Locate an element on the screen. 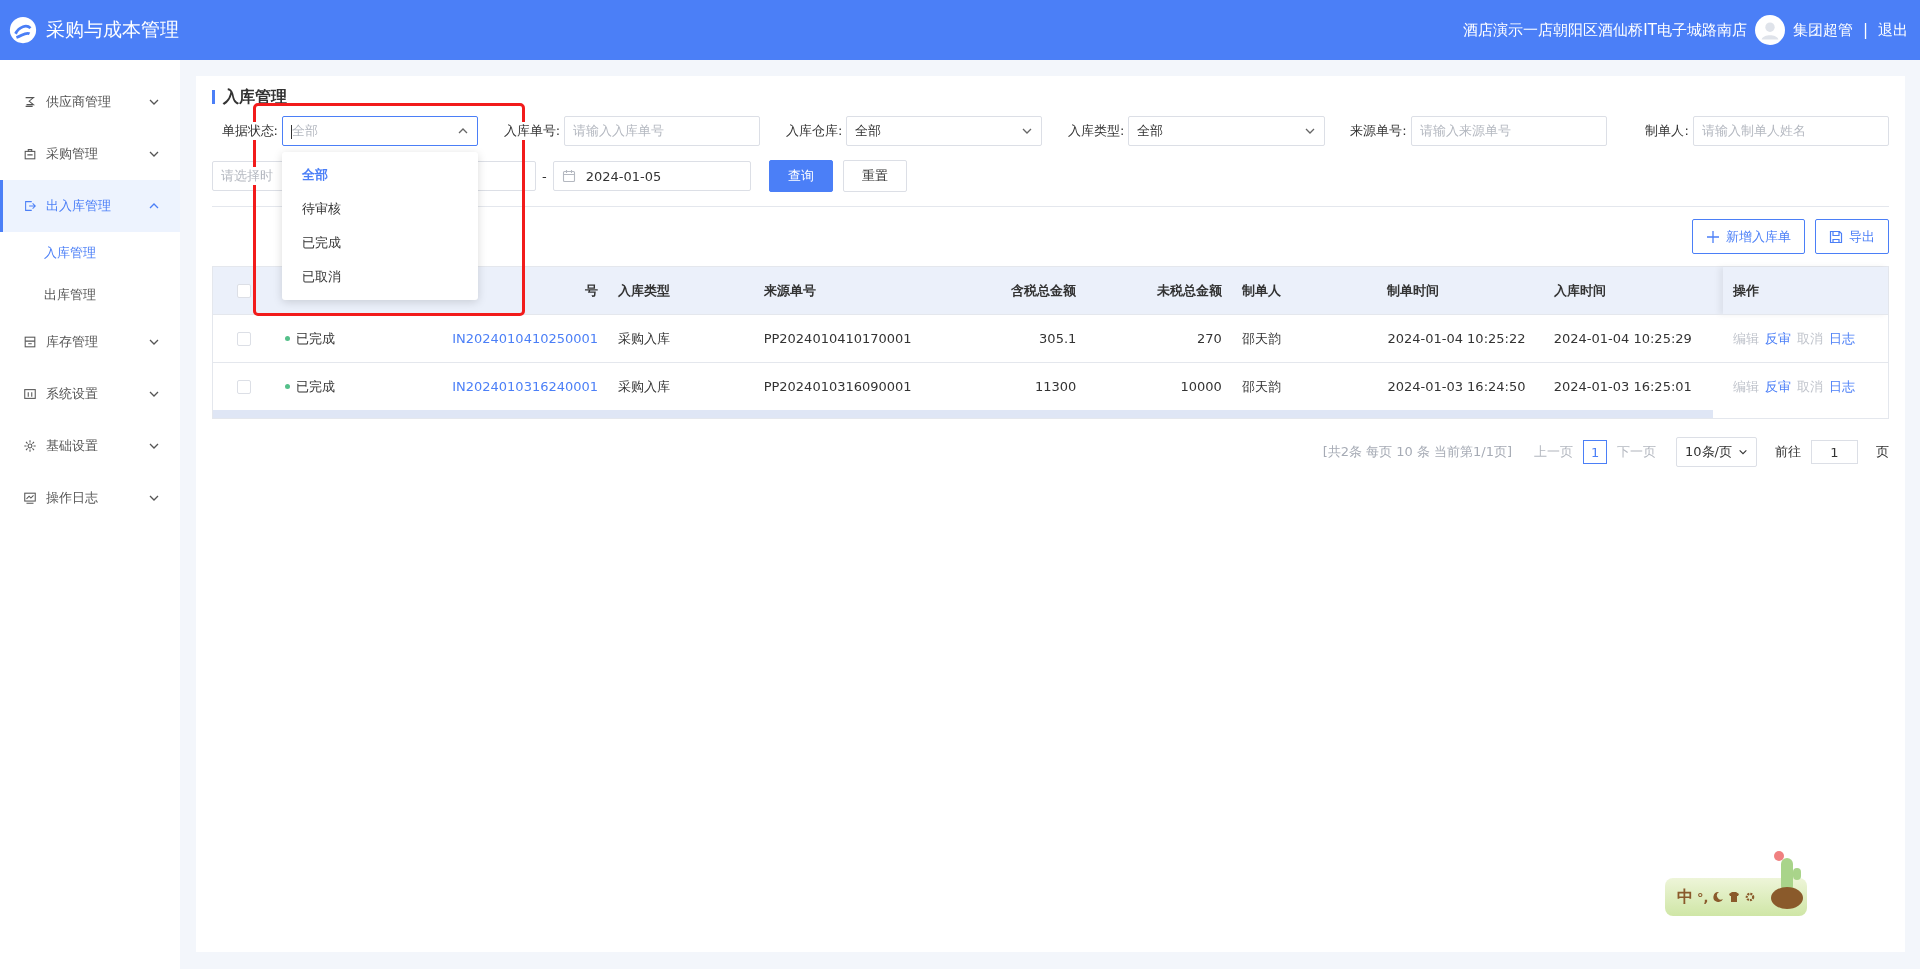 The image size is (1920, 969). sidebar-subitem: 出库管理 is located at coordinates (90, 295).